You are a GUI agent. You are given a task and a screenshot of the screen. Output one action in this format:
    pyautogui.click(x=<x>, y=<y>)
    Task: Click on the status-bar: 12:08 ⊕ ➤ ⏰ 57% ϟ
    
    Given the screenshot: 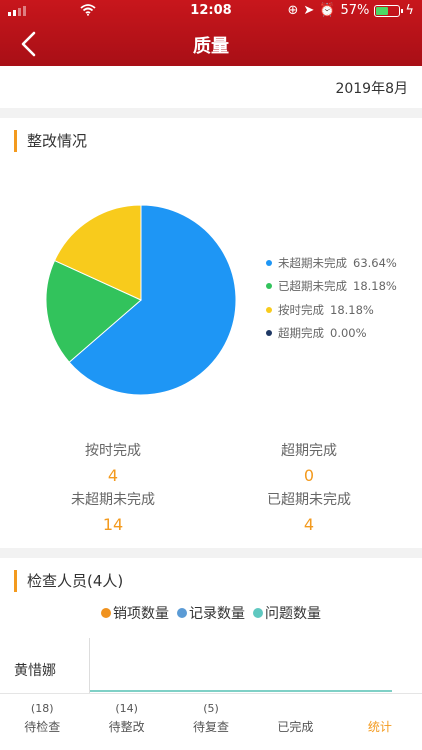 What is the action you would take?
    pyautogui.click(x=211, y=11)
    